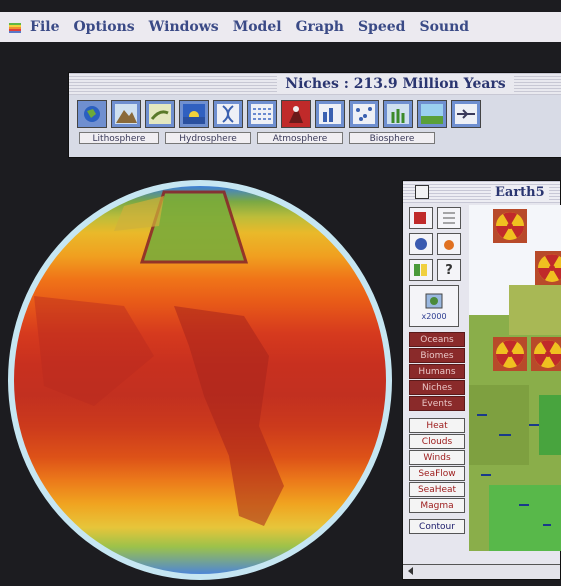 Image resolution: width=561 pixels, height=586 pixels. What do you see at coordinates (434, 300) in the screenshot?
I see `magnifier-icon` at bounding box center [434, 300].